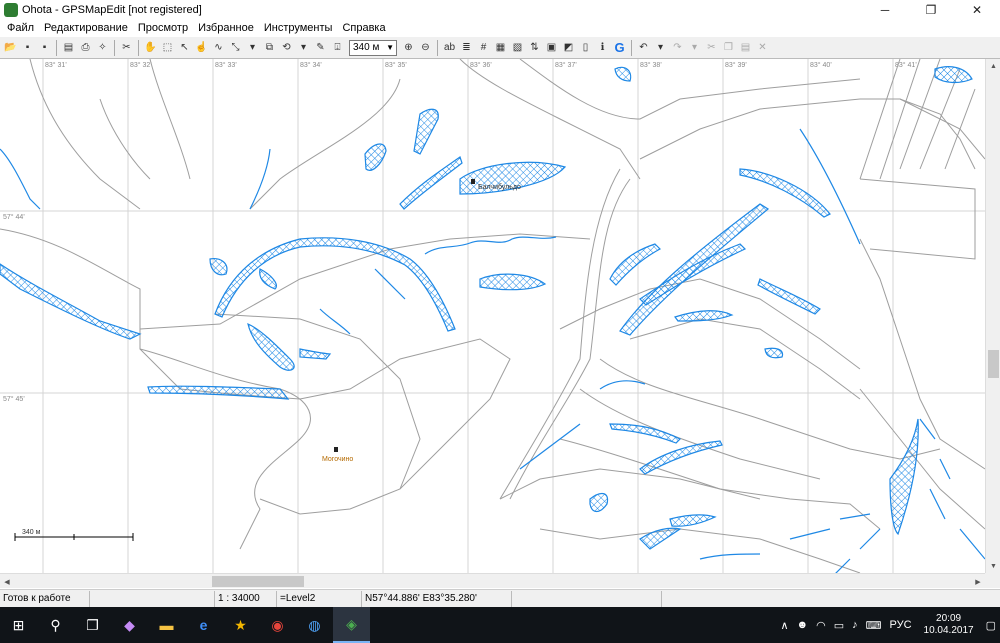 Image resolution: width=1000 pixels, height=643 pixels. I want to click on tray-clock: 20:09 10.04.2017, so click(949, 625).